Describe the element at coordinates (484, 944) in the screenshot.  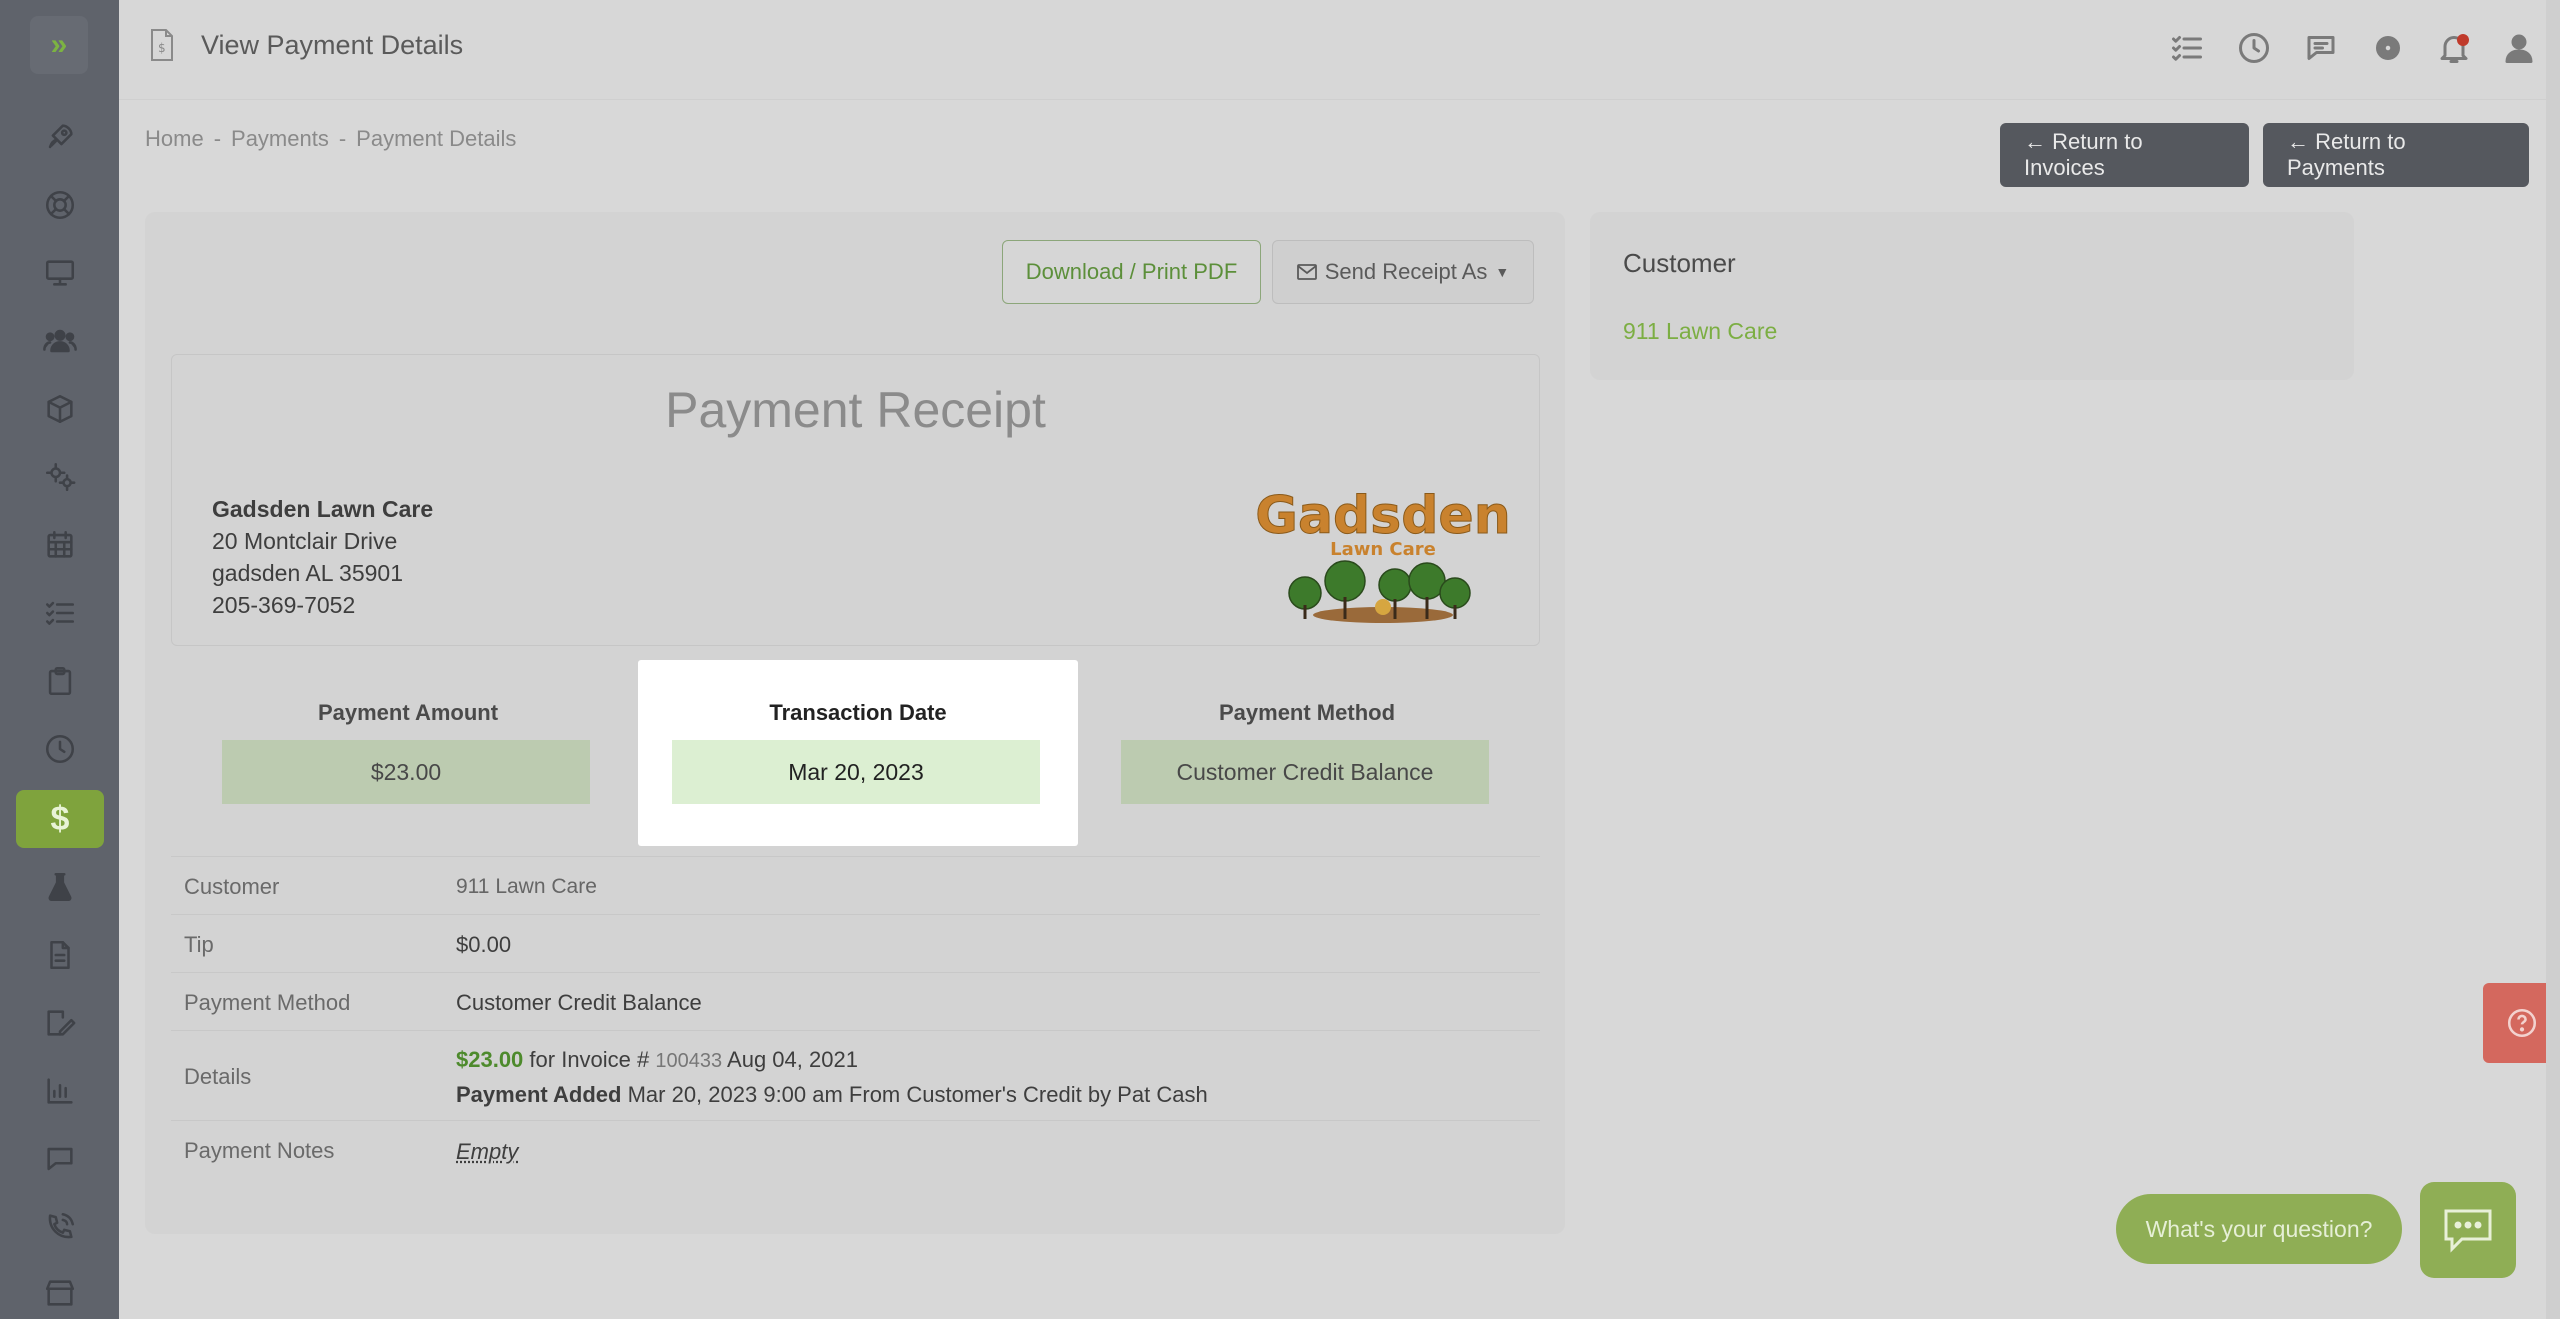
I see `tip-value: $0.00` at that location.